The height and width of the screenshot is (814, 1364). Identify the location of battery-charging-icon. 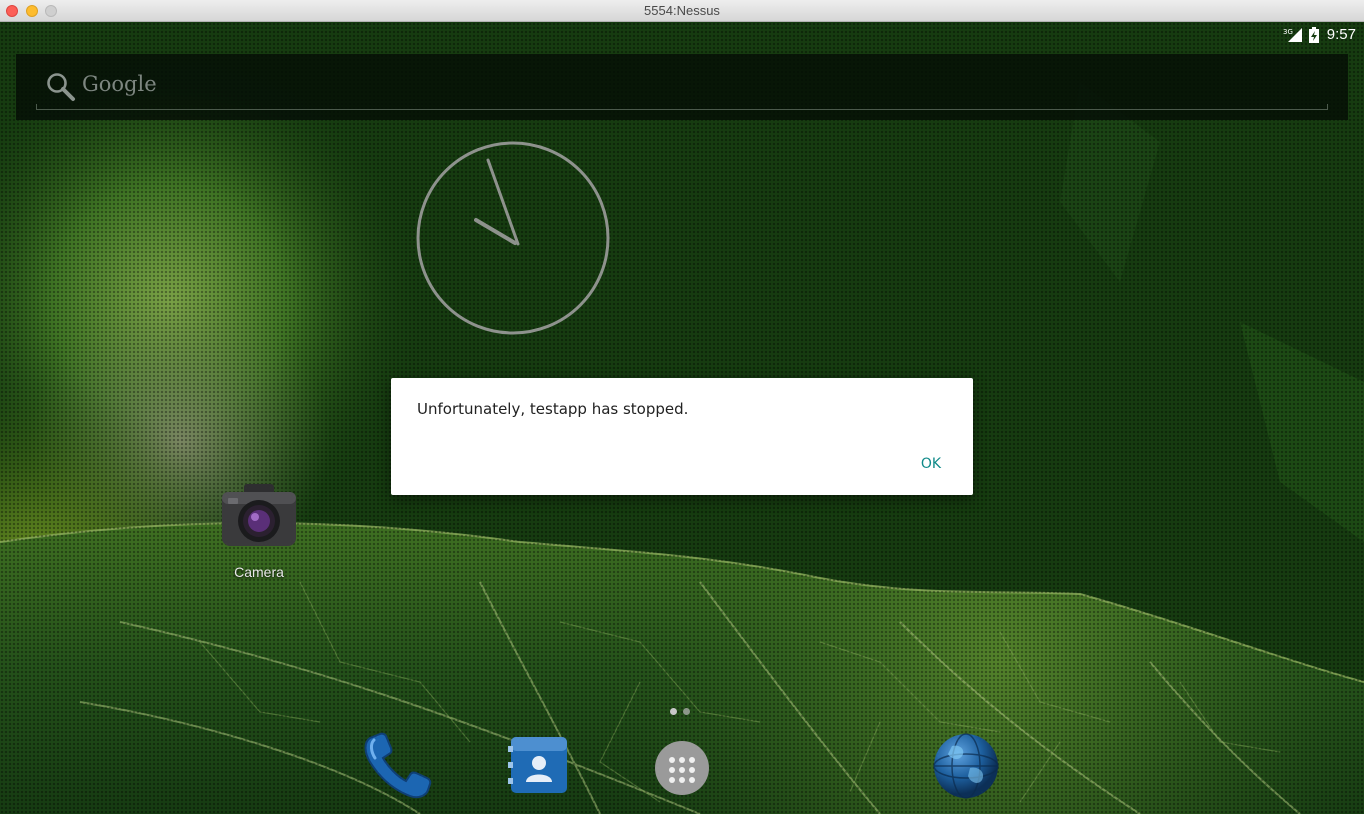
(1314, 35).